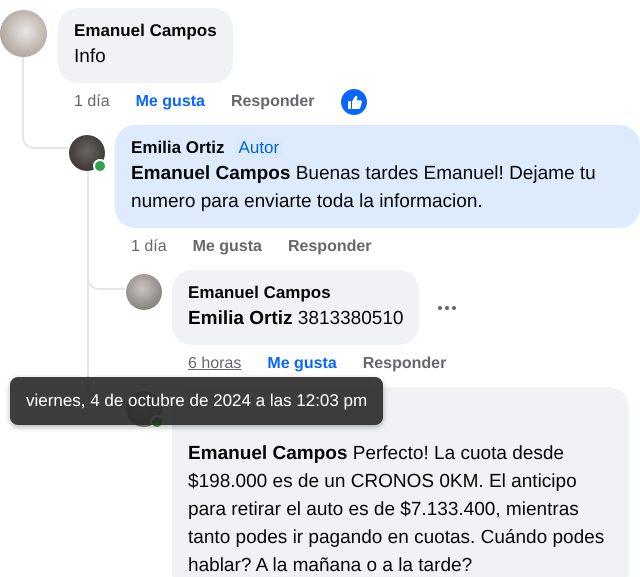  What do you see at coordinates (215, 364) in the screenshot?
I see `timestamp-link: 6 horas` at bounding box center [215, 364].